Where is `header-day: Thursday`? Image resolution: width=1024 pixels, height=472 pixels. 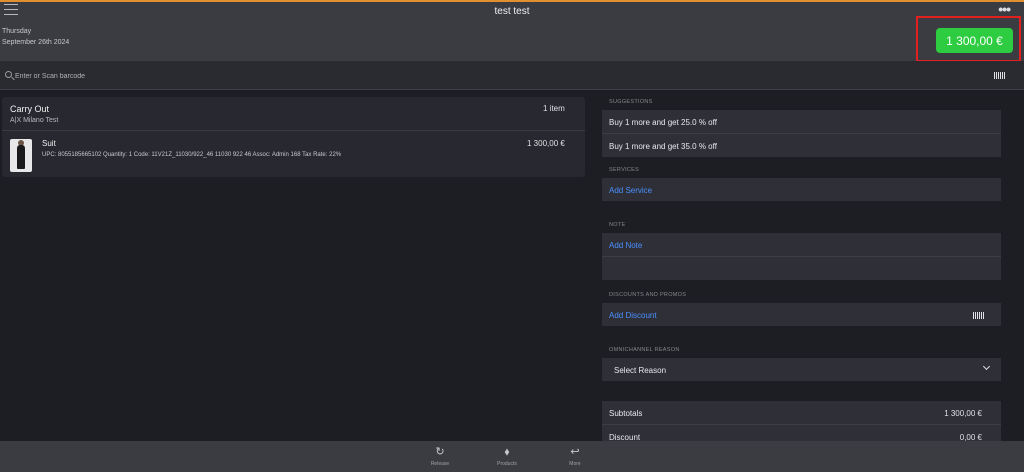 header-day: Thursday is located at coordinates (17, 31).